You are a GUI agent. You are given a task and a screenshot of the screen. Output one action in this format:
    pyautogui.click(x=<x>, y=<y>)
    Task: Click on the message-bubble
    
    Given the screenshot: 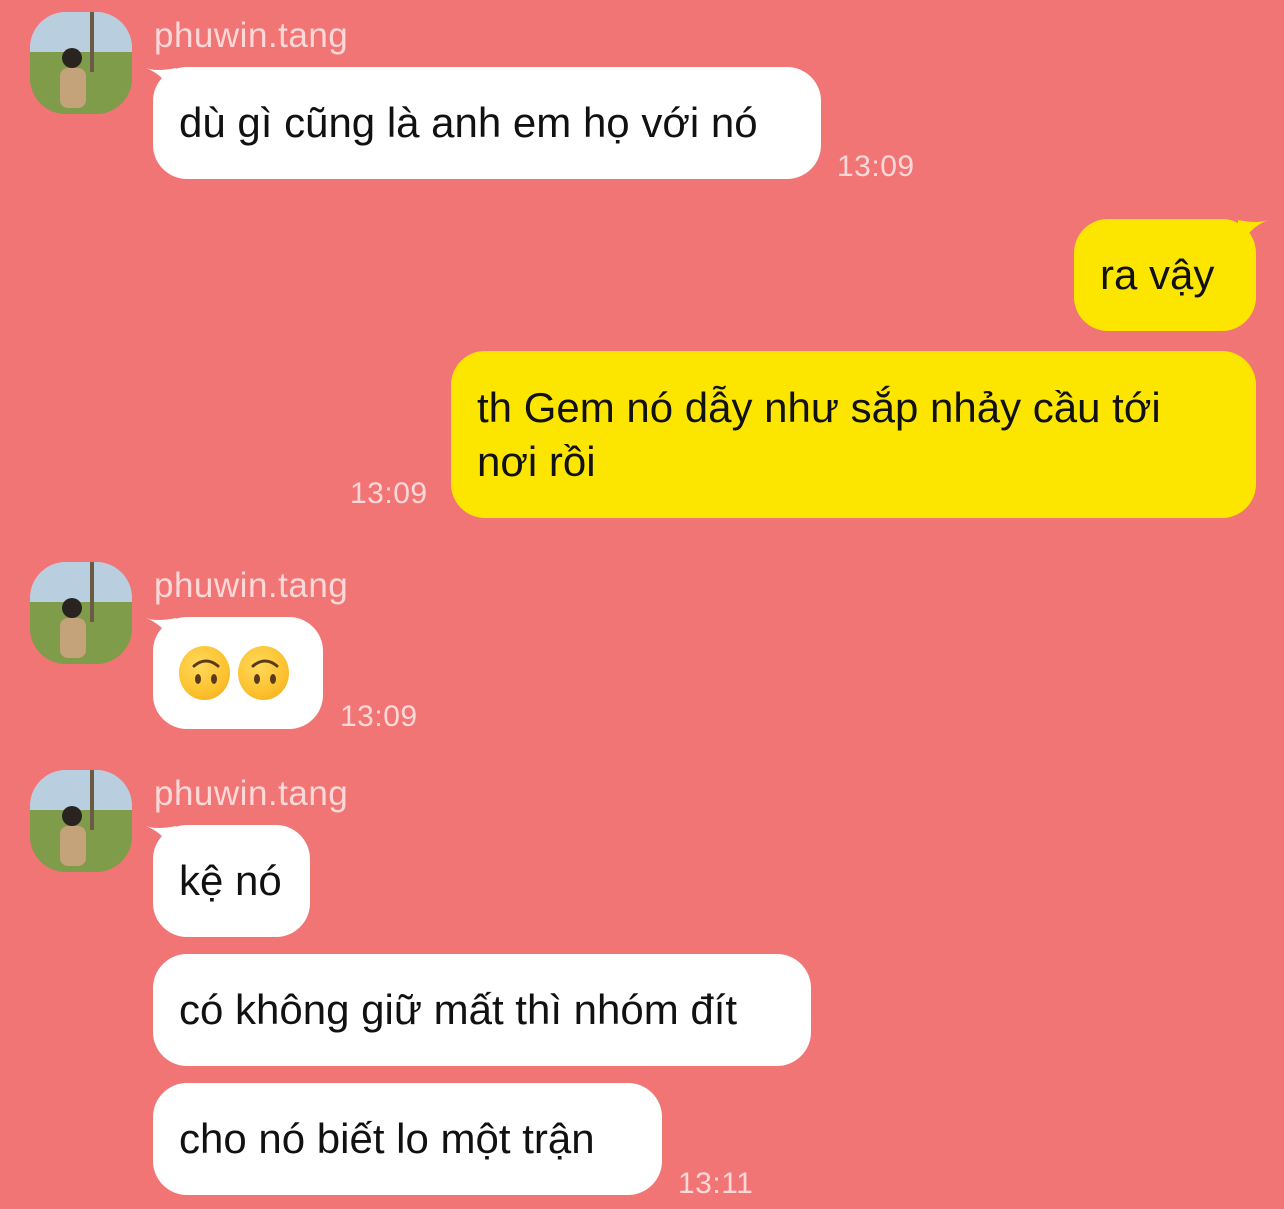 What is the action you would take?
    pyautogui.click(x=238, y=673)
    